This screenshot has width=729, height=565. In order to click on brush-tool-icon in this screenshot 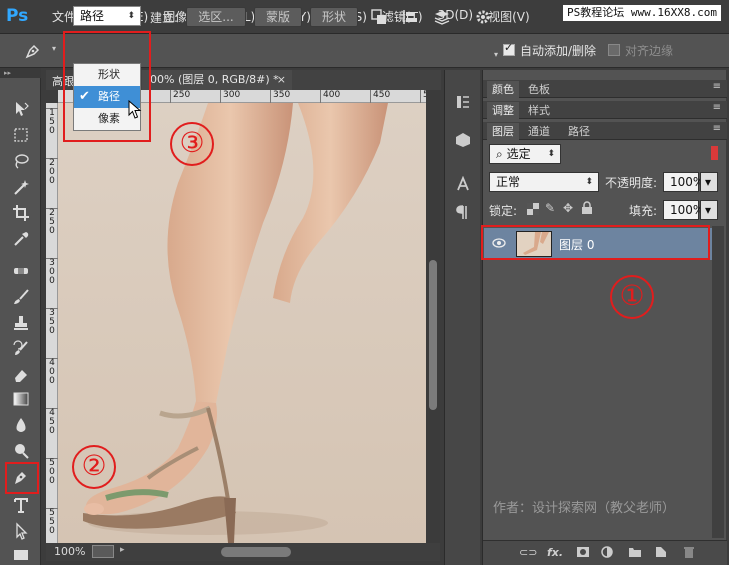, I will do `click(21, 297)`.